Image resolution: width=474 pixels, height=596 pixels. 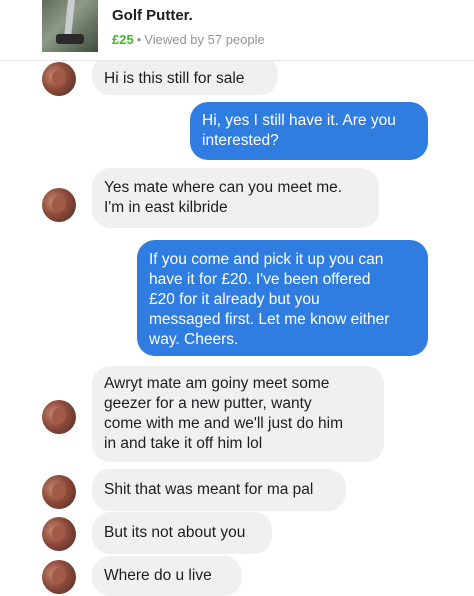 What do you see at coordinates (219, 490) in the screenshot?
I see `message-bubble-incoming: Shit that was meant for ma pal` at bounding box center [219, 490].